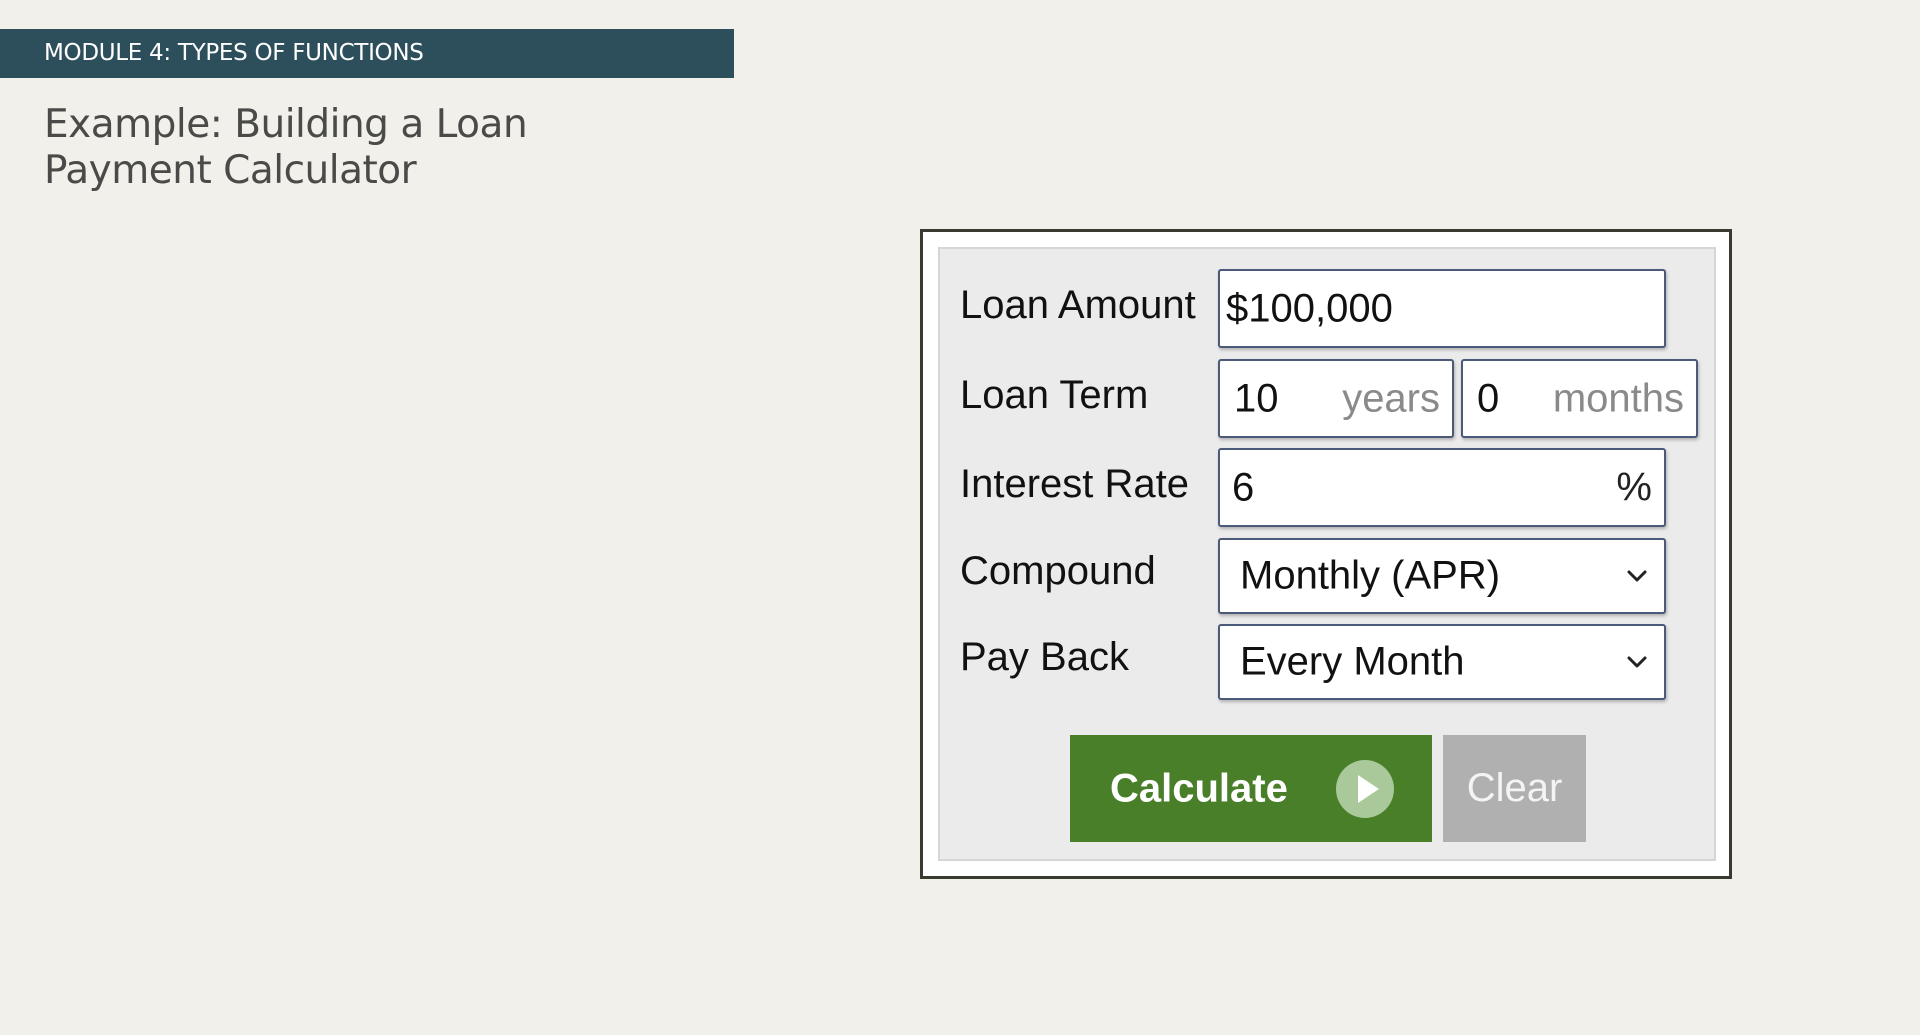  Describe the element at coordinates (1336, 398) in the screenshot. I see `loan-term-years-input: 10 years` at that location.